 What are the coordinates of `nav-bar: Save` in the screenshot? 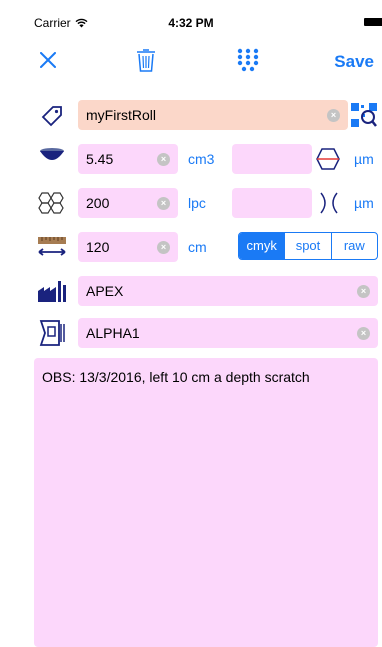 It's located at (191, 60).